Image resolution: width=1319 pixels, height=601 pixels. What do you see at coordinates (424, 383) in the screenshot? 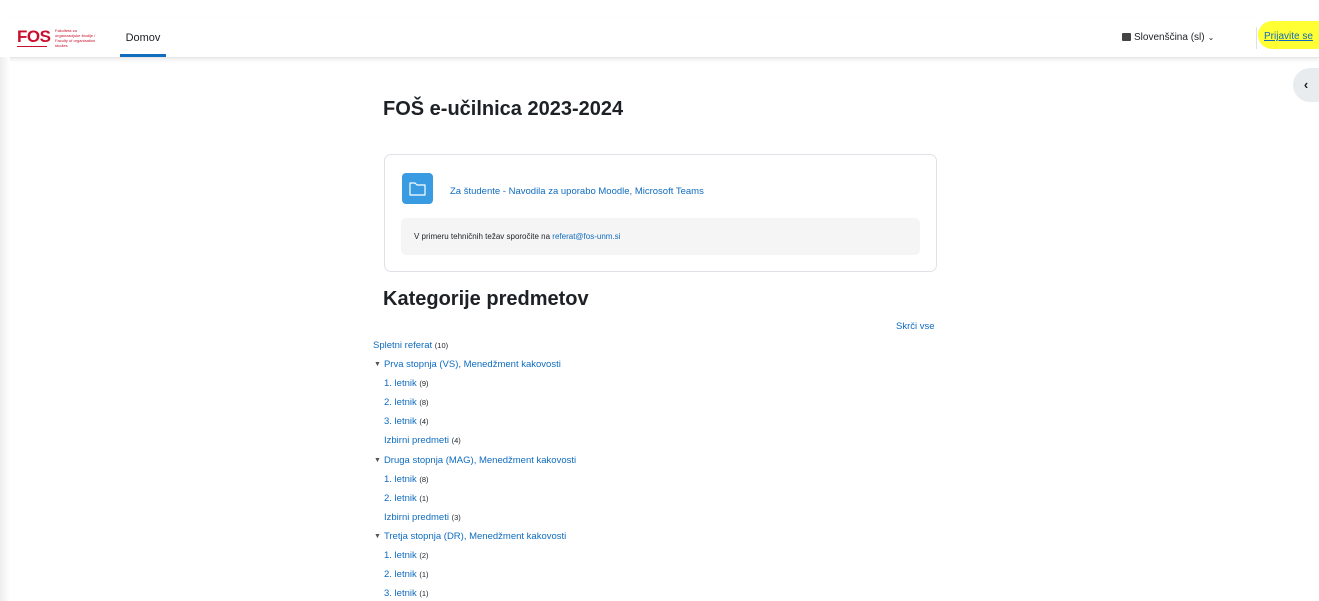
I see `category-count: (9)` at bounding box center [424, 383].